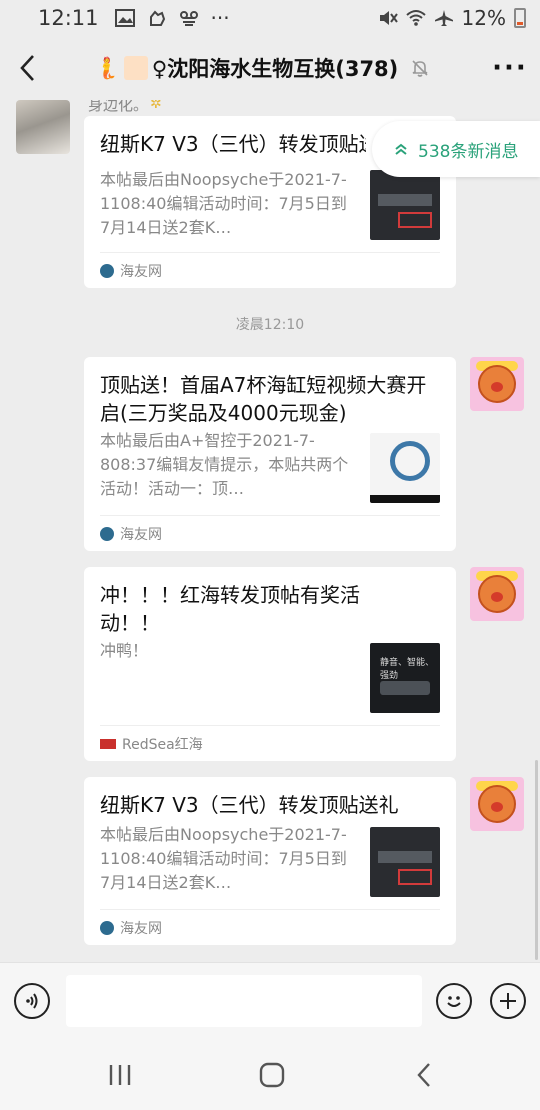 The width and height of the screenshot is (540, 1110). I want to click on smiley-icon, so click(454, 1001).